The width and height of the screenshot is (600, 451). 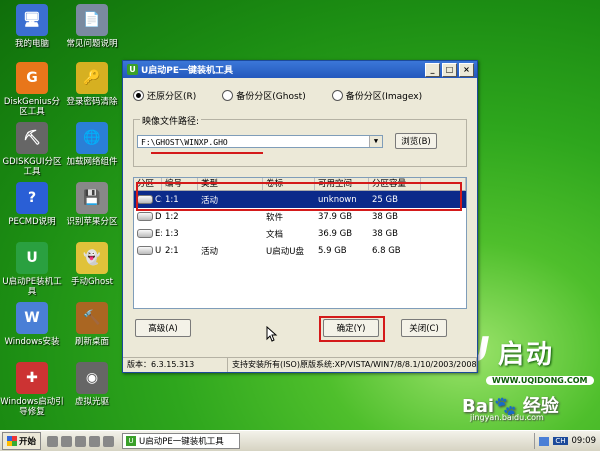 I want to click on table-cell-num: 1:2, so click(x=172, y=216).